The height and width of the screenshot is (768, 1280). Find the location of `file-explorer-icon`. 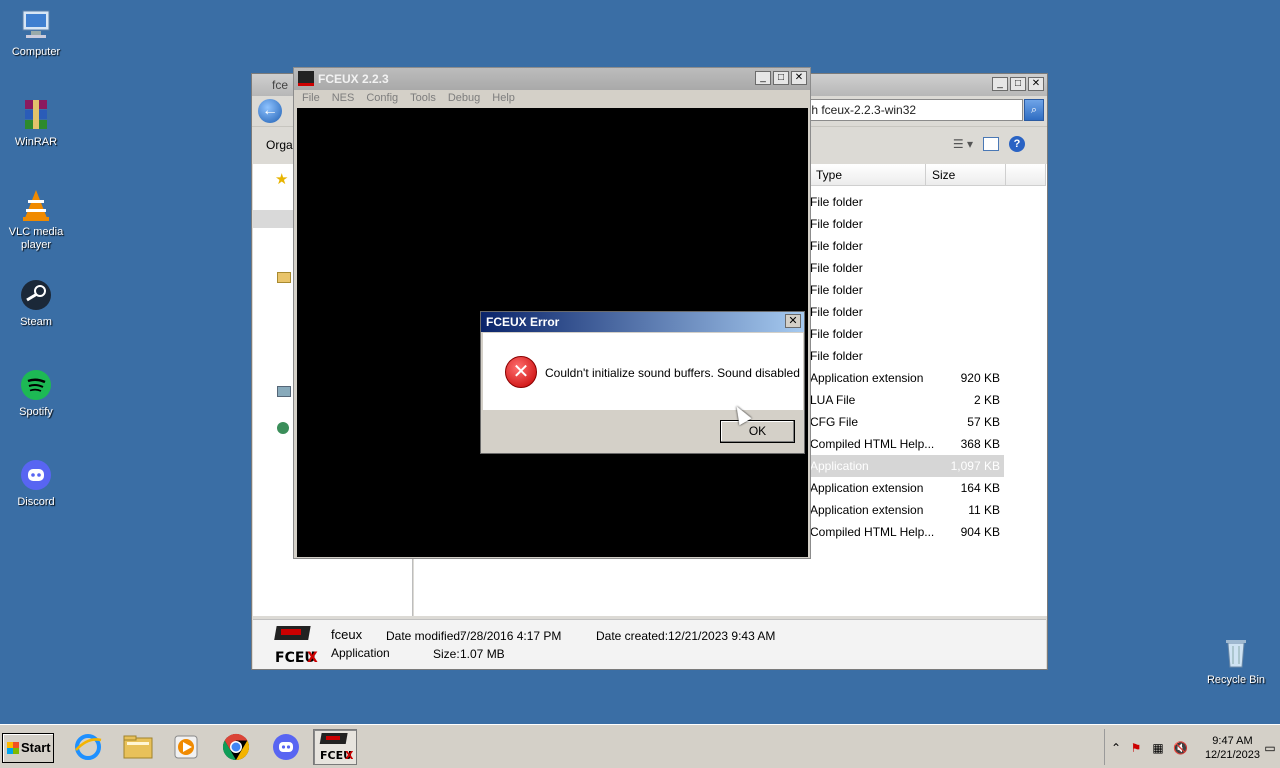

file-explorer-icon is located at coordinates (138, 747).